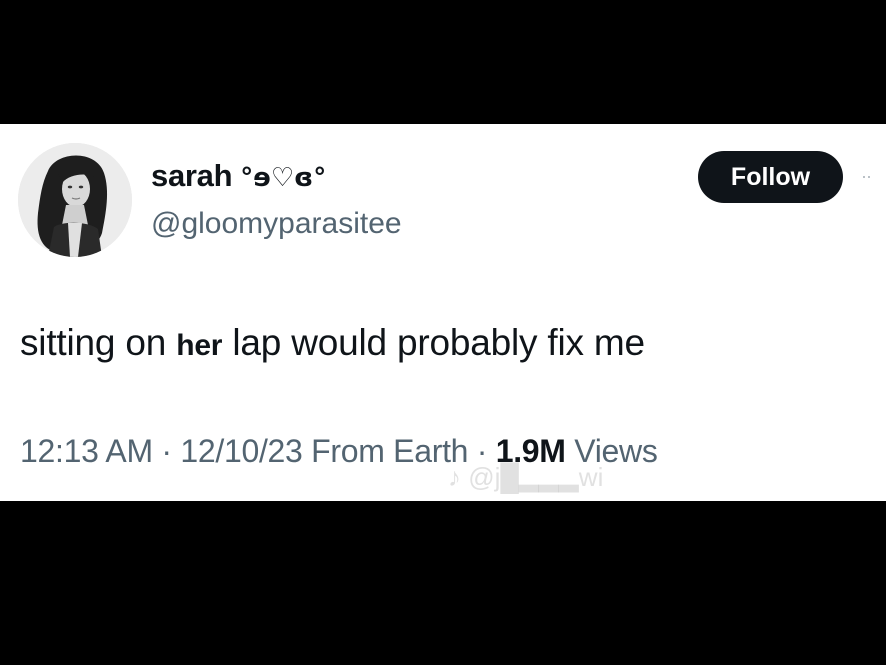 The image size is (886, 665). I want to click on avatar, so click(75, 200).